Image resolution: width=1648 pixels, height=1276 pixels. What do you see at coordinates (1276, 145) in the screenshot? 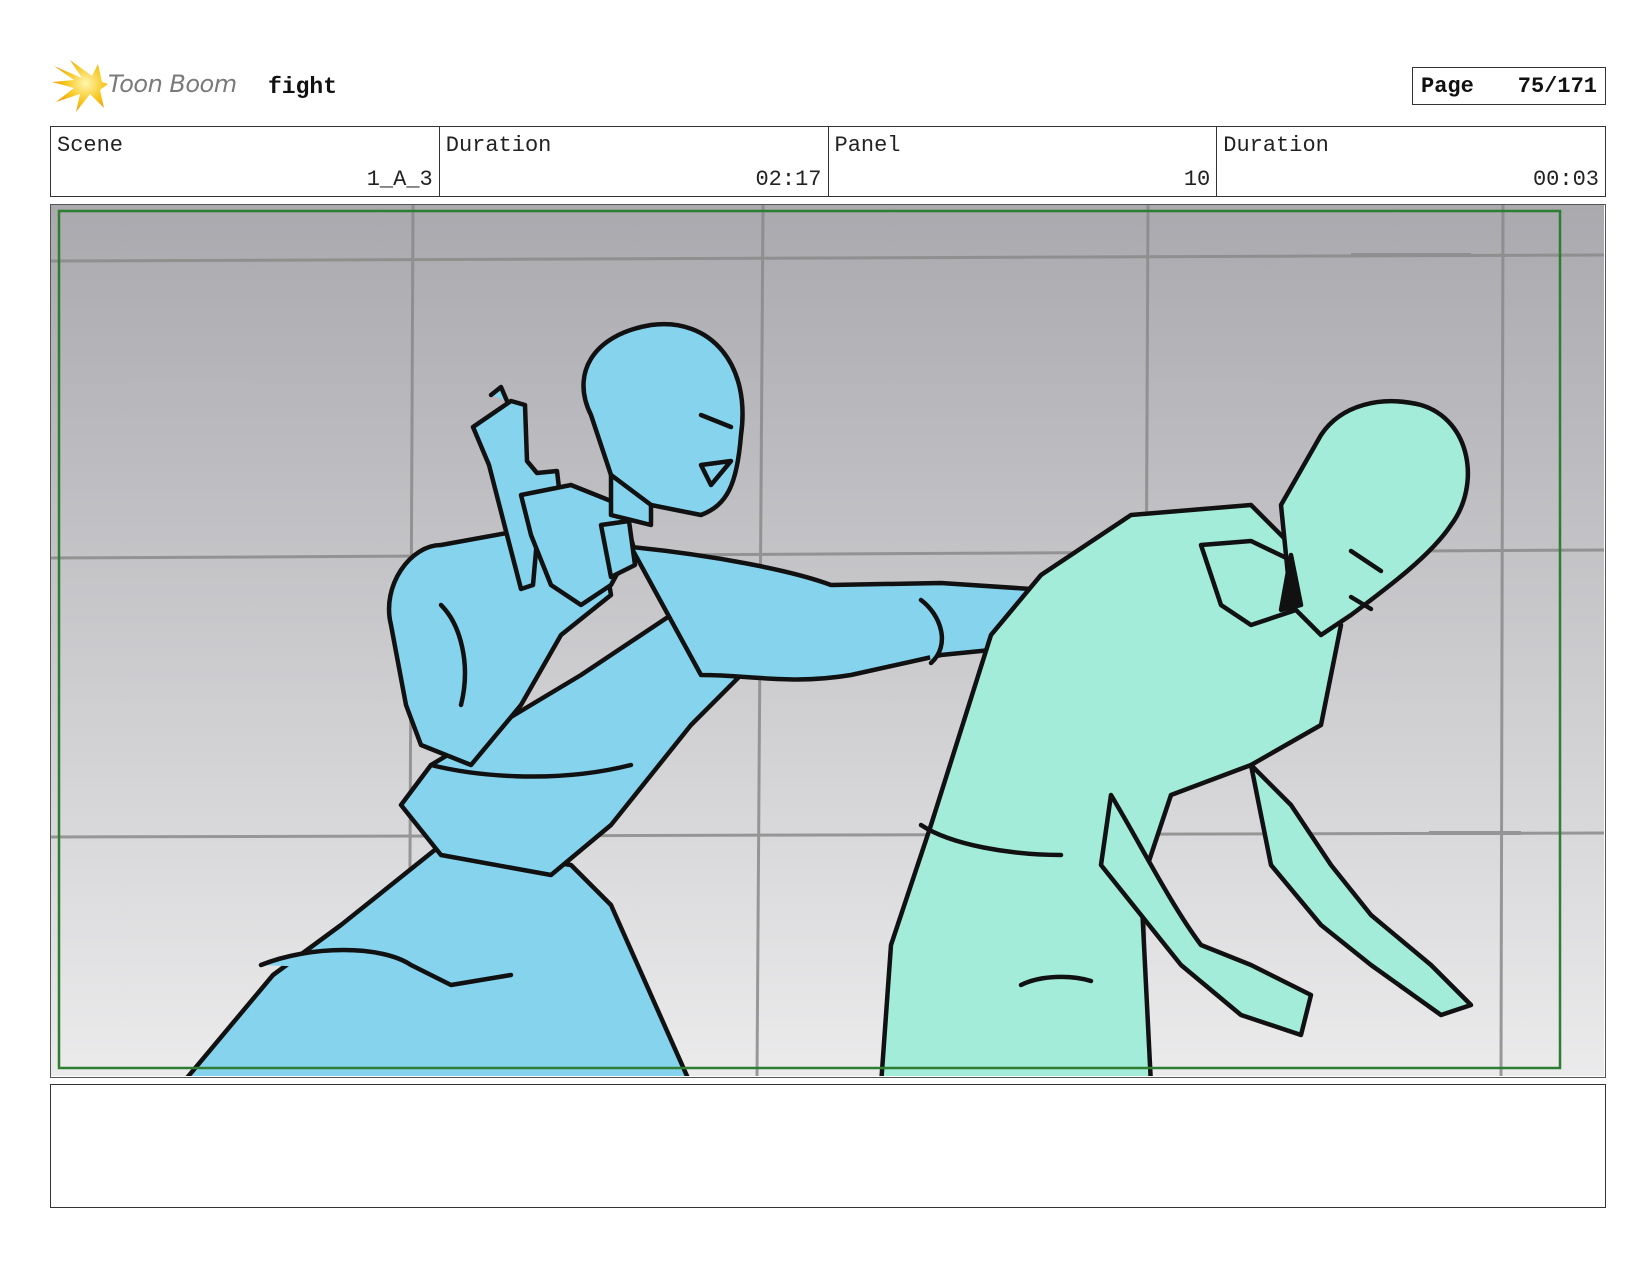
I see `panel-duration-label: Duration` at bounding box center [1276, 145].